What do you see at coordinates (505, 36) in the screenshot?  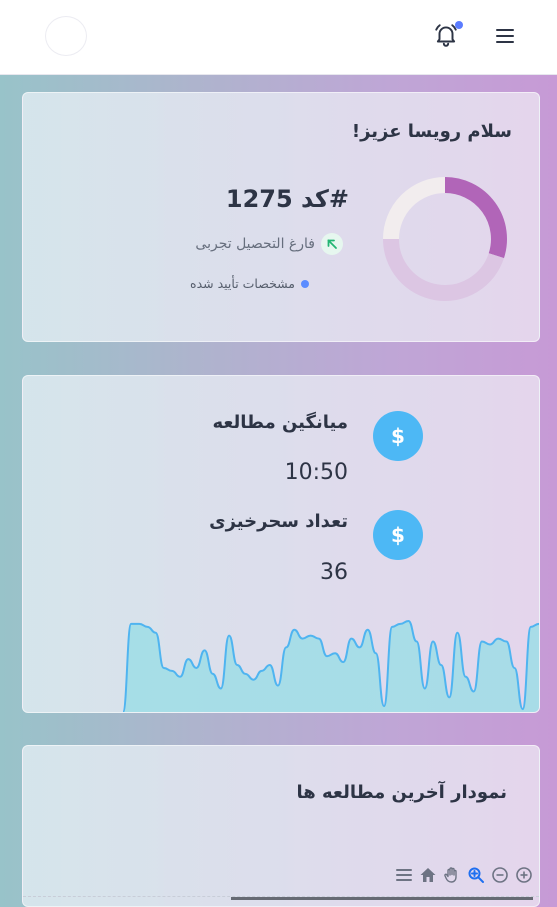 I see `hamburger-menu-icon` at bounding box center [505, 36].